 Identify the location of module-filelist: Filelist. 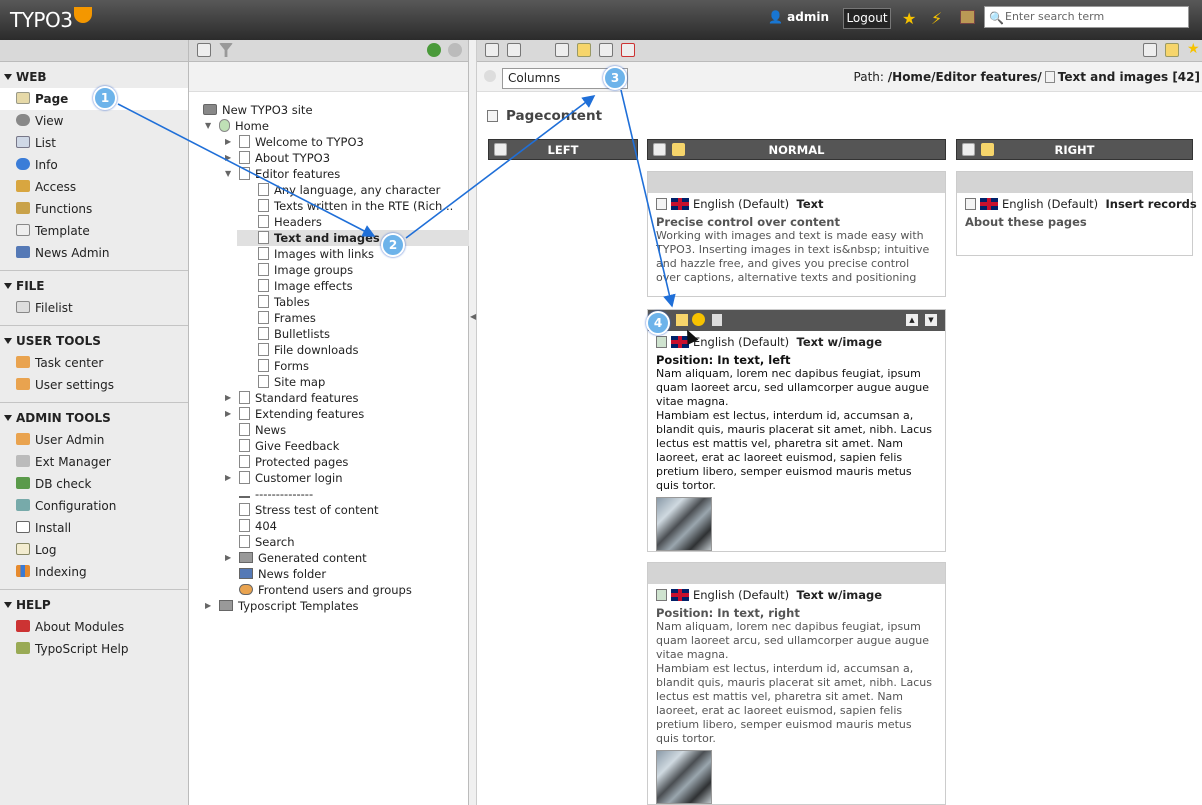
(94, 308).